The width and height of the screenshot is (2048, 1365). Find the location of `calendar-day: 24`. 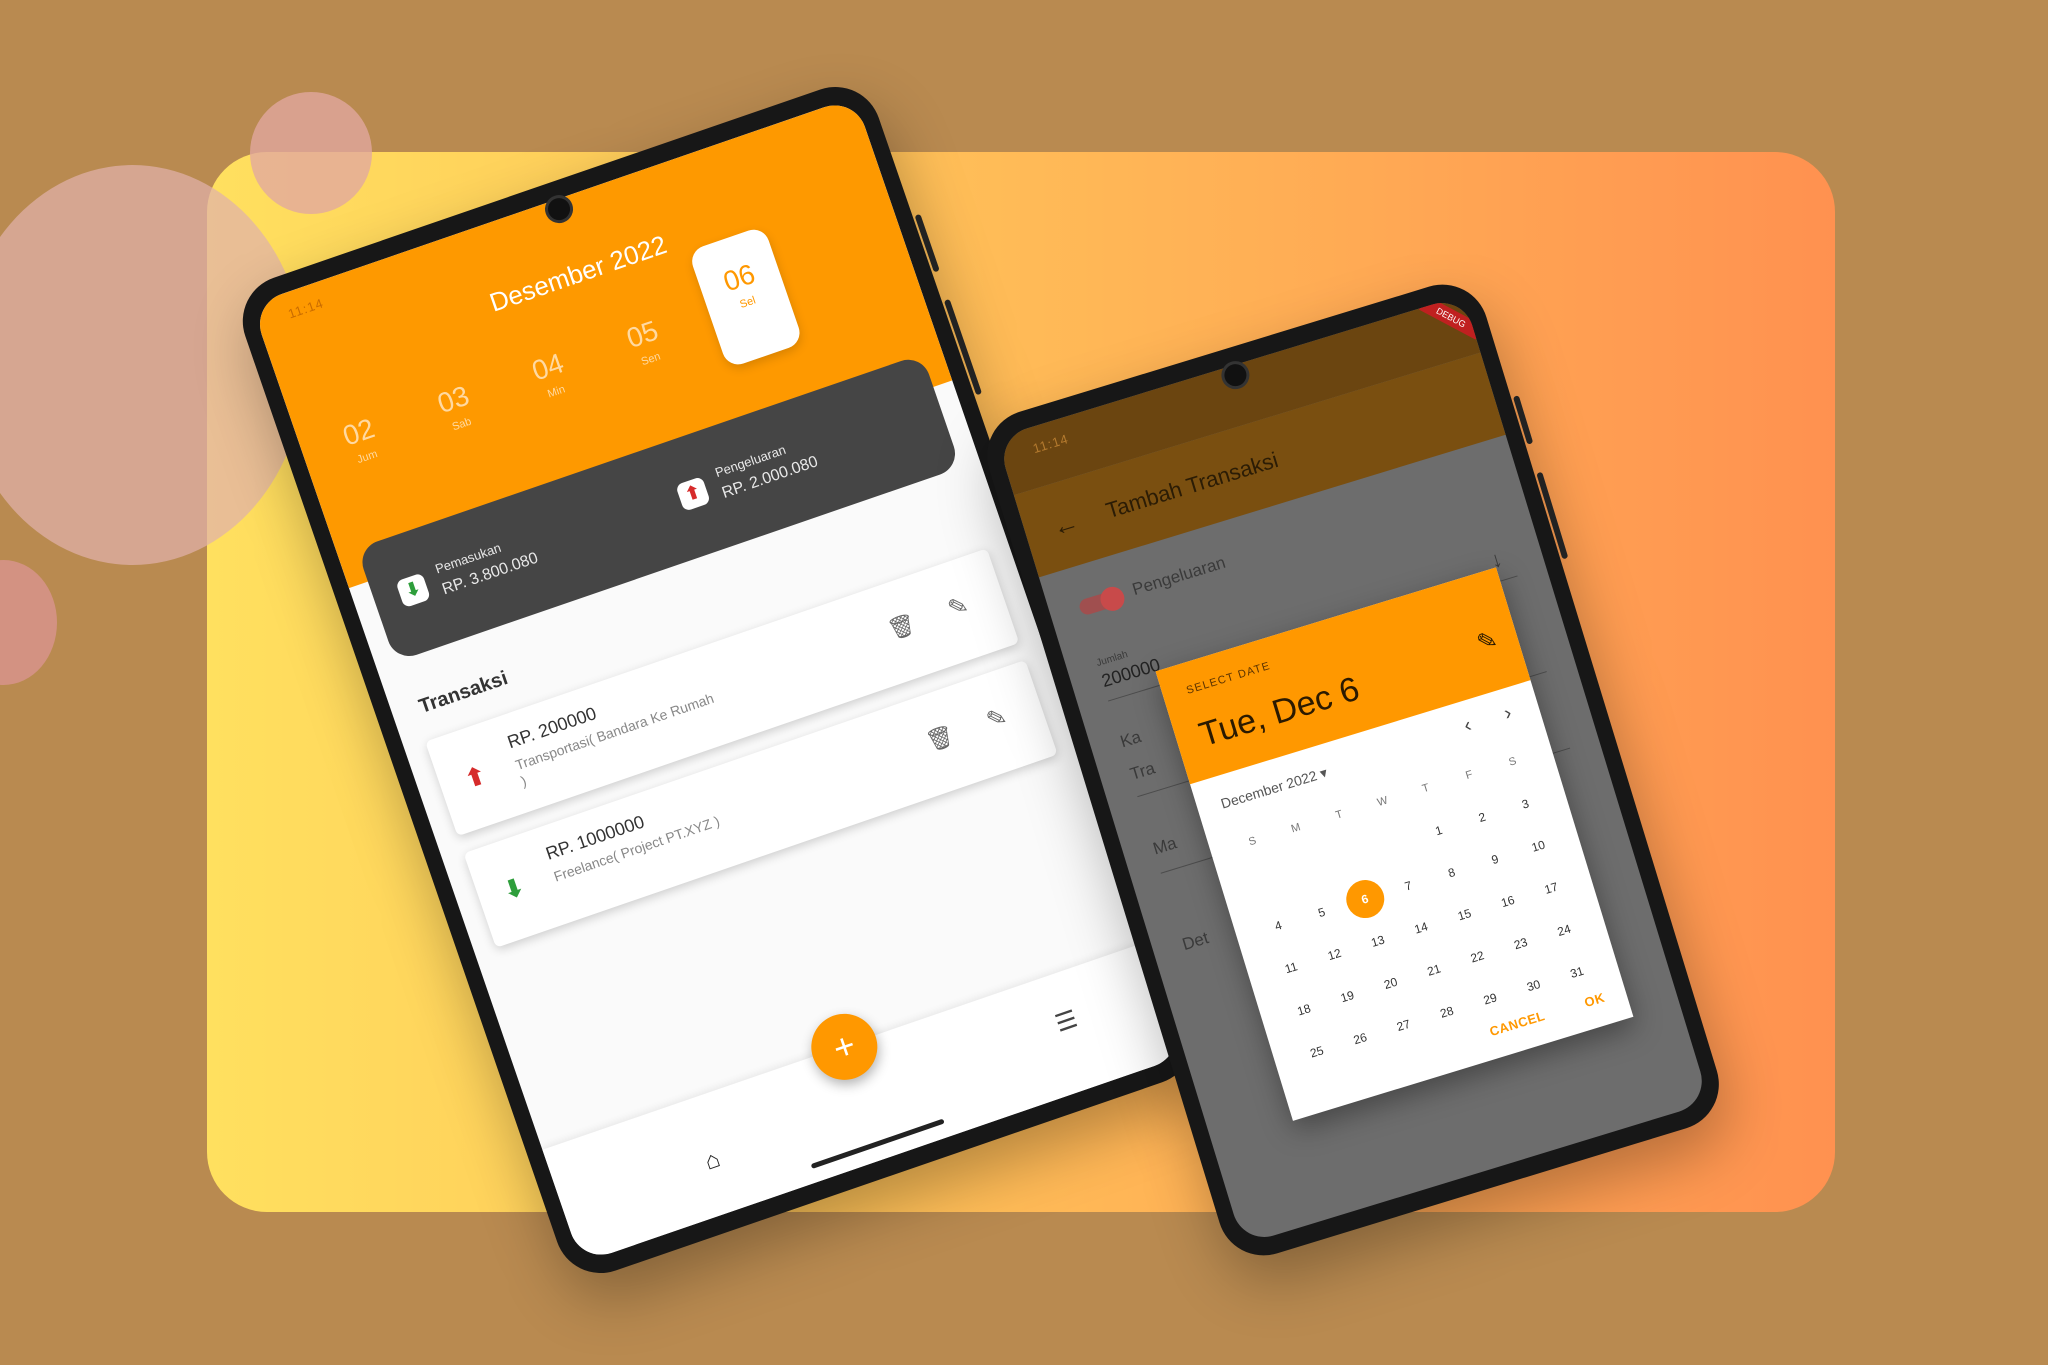

calendar-day: 24 is located at coordinates (1563, 930).